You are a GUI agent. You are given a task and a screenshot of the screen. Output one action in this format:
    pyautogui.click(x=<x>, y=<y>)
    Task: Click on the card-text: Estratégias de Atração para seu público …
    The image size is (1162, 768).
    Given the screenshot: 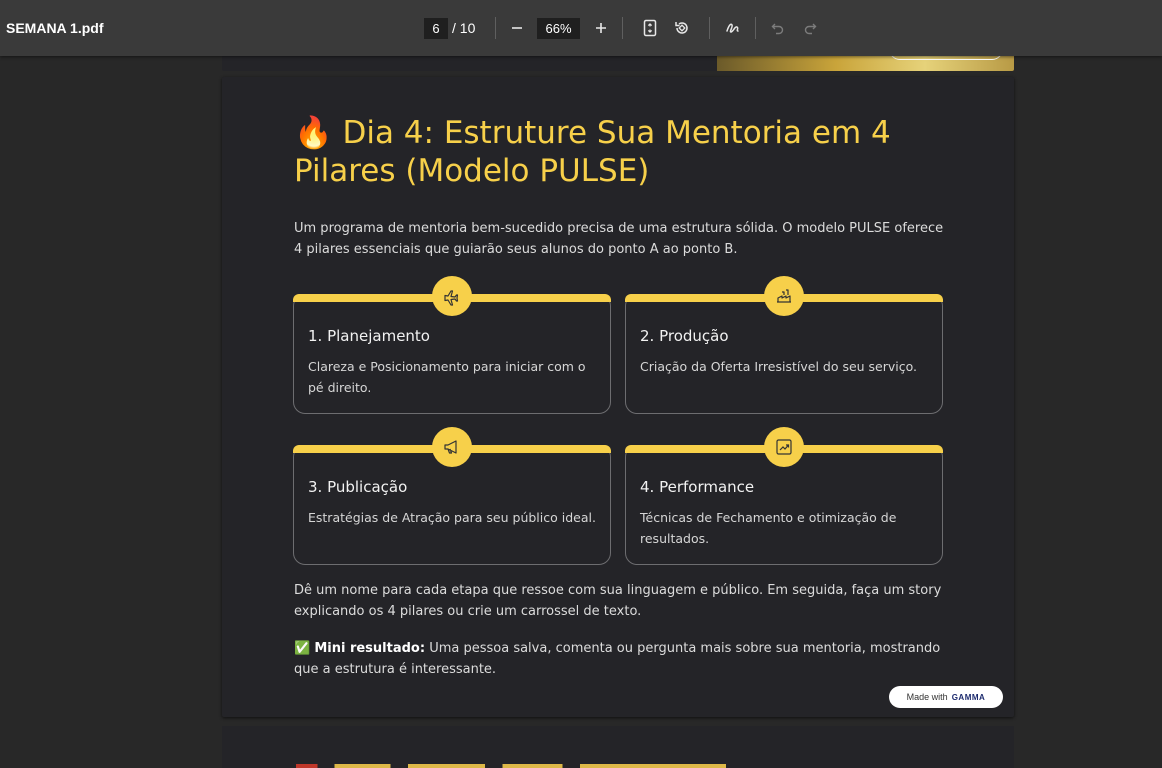 What is the action you would take?
    pyautogui.click(x=452, y=517)
    